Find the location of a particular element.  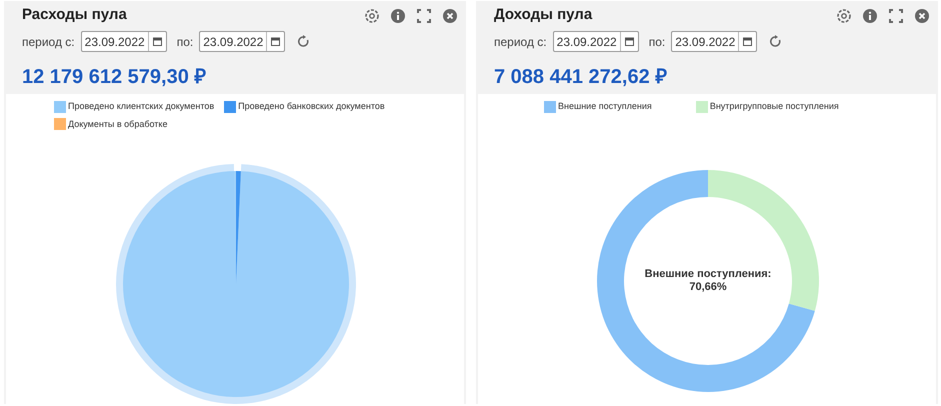

legend-label: Проведено банковских документов is located at coordinates (311, 107).